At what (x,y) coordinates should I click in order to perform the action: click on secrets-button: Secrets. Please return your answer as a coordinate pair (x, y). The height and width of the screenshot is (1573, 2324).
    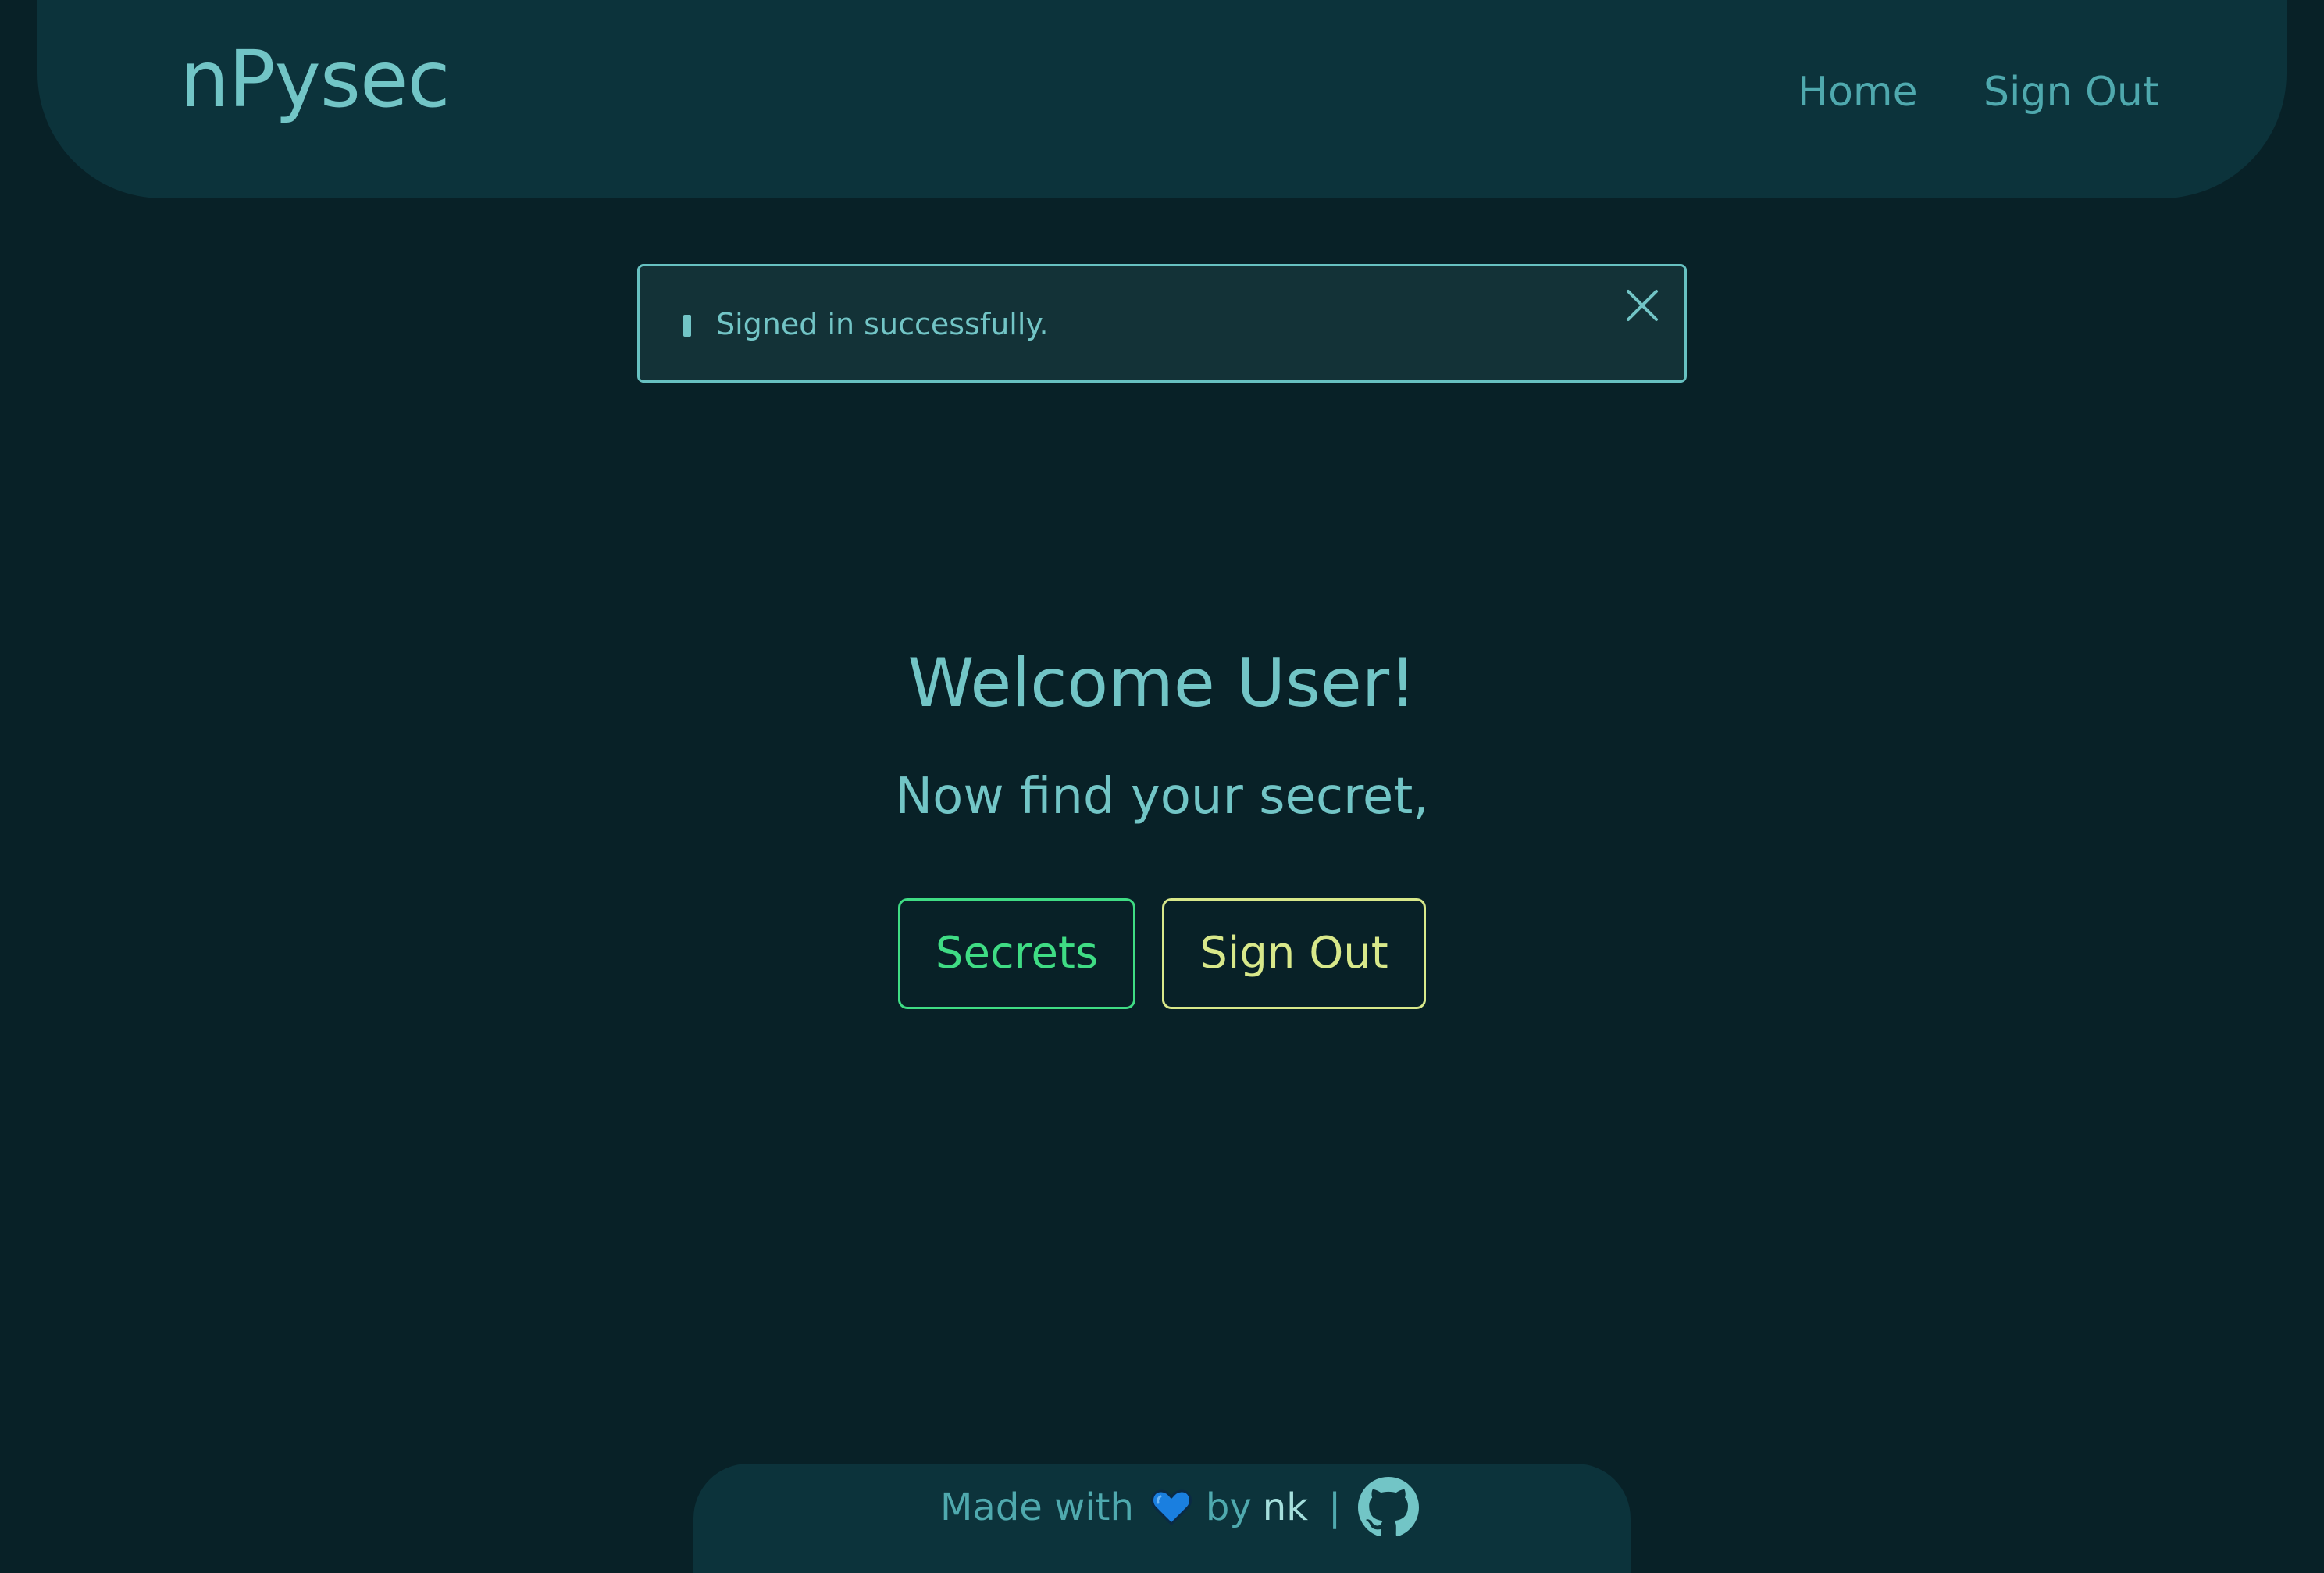
    Looking at the image, I should click on (1017, 953).